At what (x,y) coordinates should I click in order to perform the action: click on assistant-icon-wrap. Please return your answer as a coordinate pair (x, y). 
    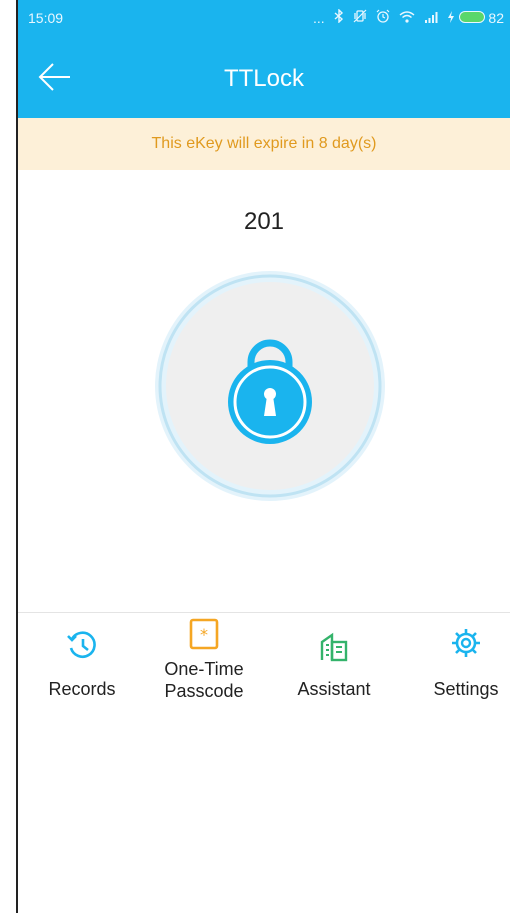
    Looking at the image, I should click on (334, 652).